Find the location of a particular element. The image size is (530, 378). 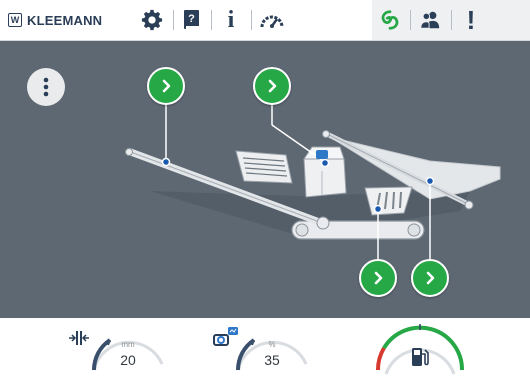

open-feed-conveyor-button is located at coordinates (166, 86).